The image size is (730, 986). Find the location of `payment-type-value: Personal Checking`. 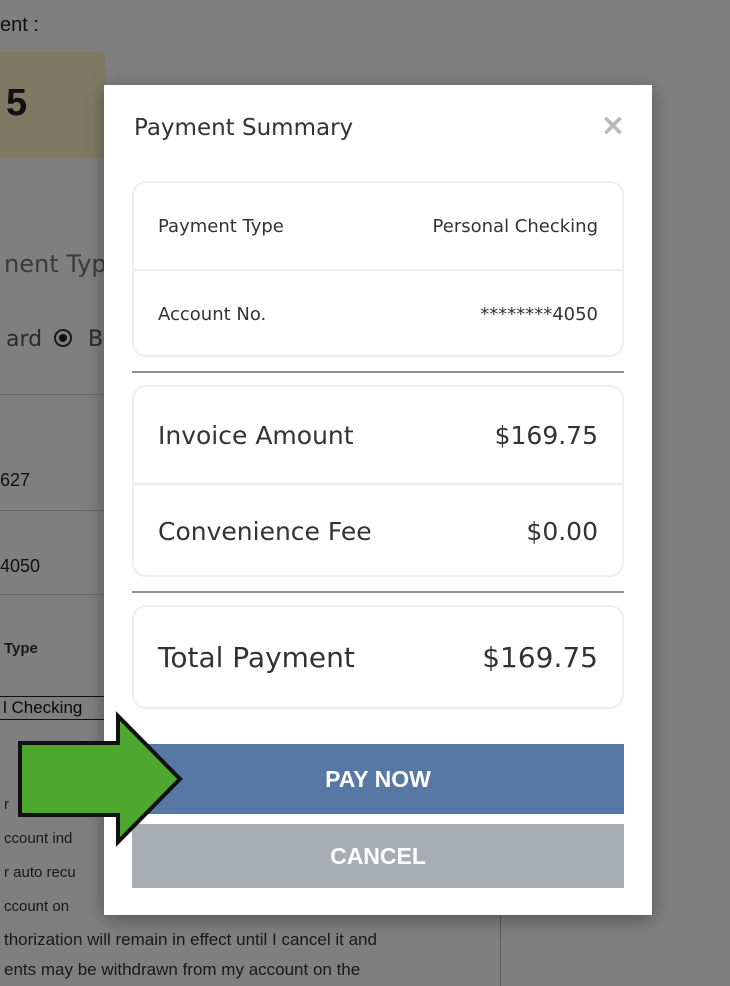

payment-type-value: Personal Checking is located at coordinates (515, 226).